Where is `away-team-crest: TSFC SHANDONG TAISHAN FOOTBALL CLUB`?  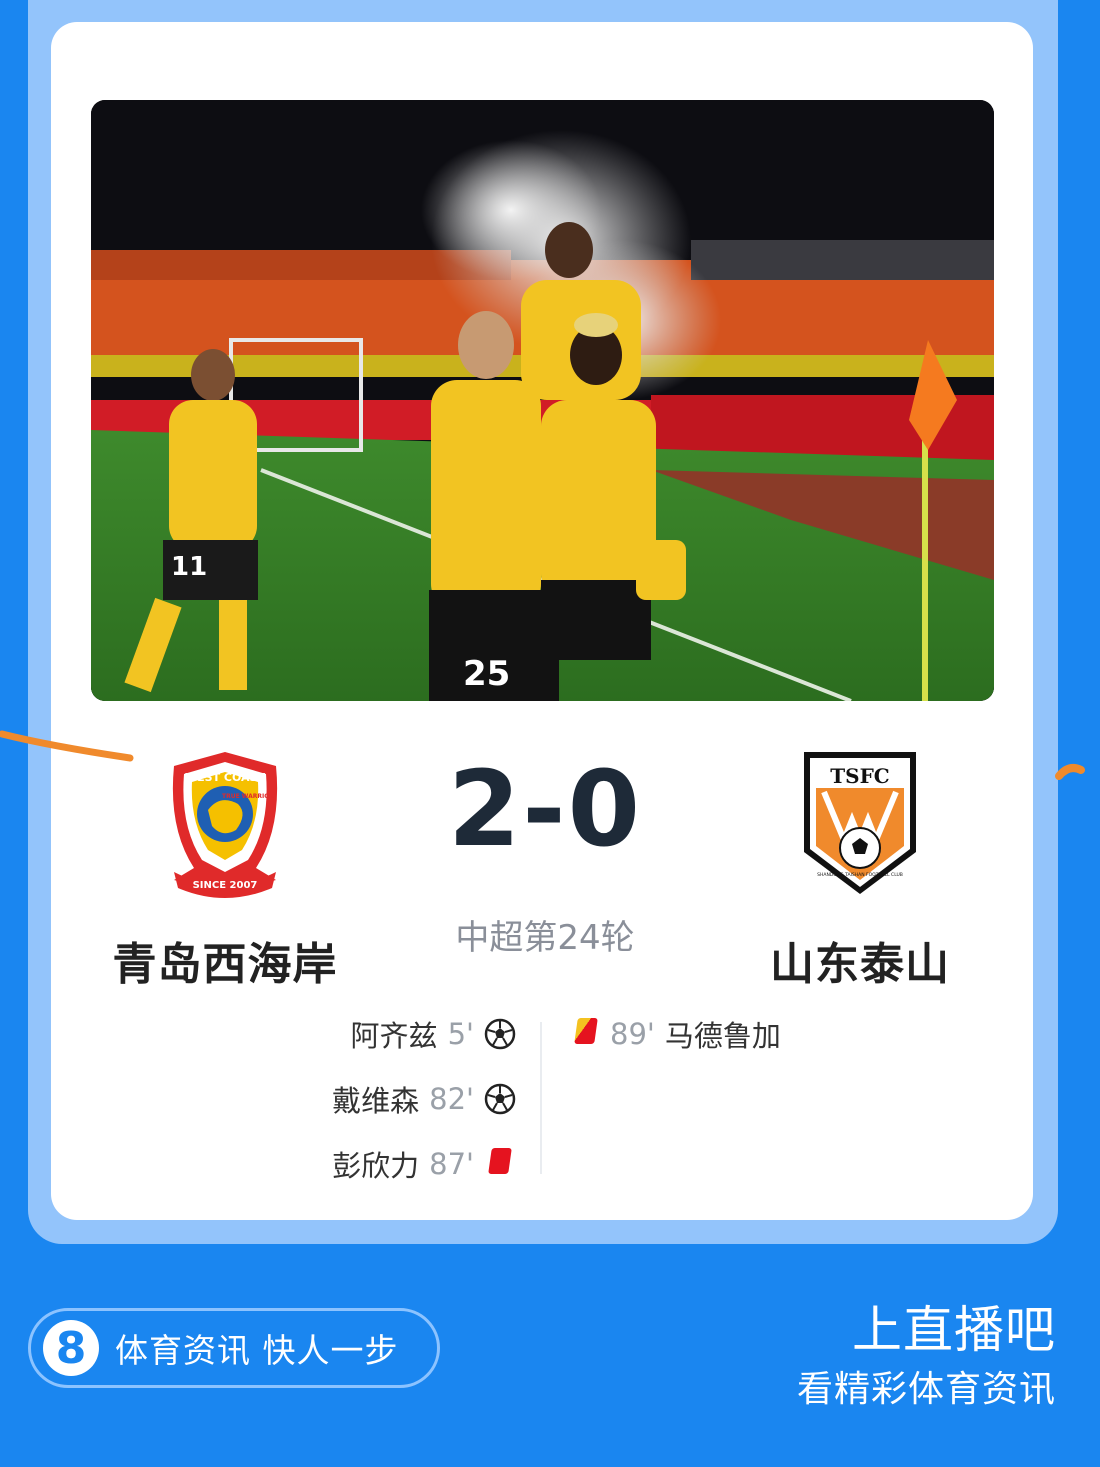 away-team-crest: TSFC SHANDONG TAISHAN FOOTBALL CLUB is located at coordinates (860, 823).